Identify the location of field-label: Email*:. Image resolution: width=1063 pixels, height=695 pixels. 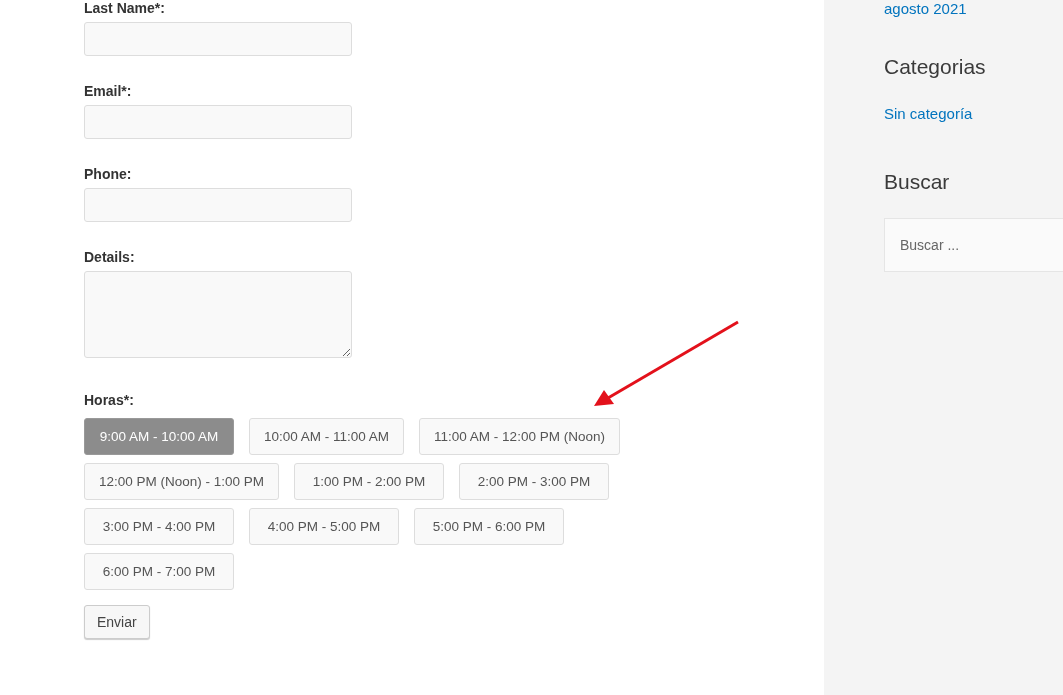
(108, 91).